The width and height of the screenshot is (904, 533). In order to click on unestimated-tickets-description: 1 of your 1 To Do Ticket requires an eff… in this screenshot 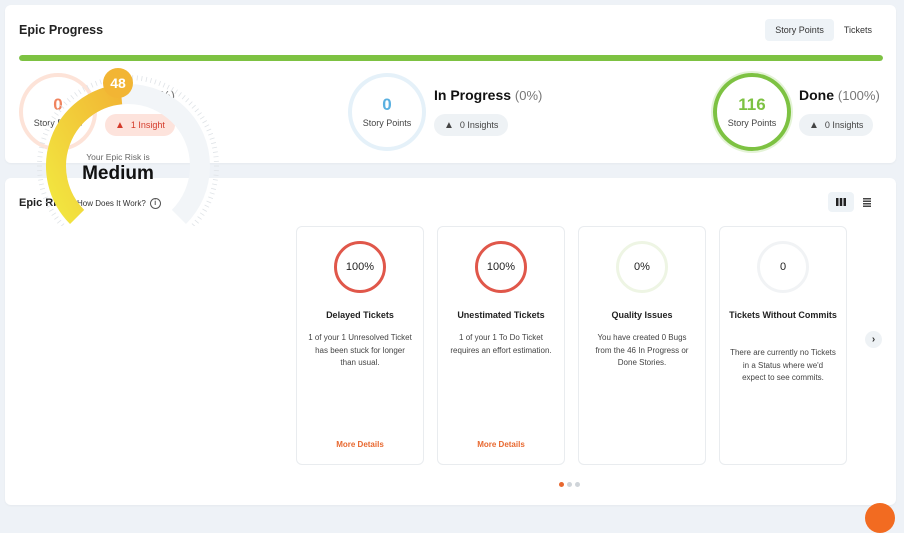, I will do `click(501, 344)`.